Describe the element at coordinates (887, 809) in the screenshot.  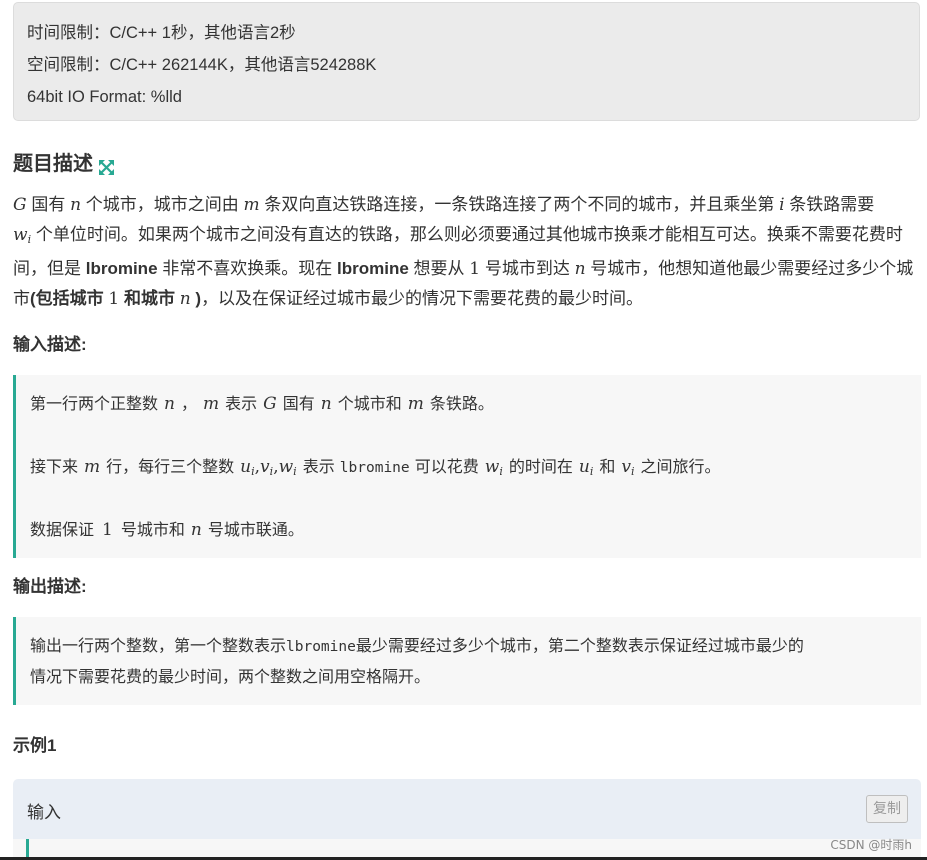
I see `copy-button: 复制` at that location.